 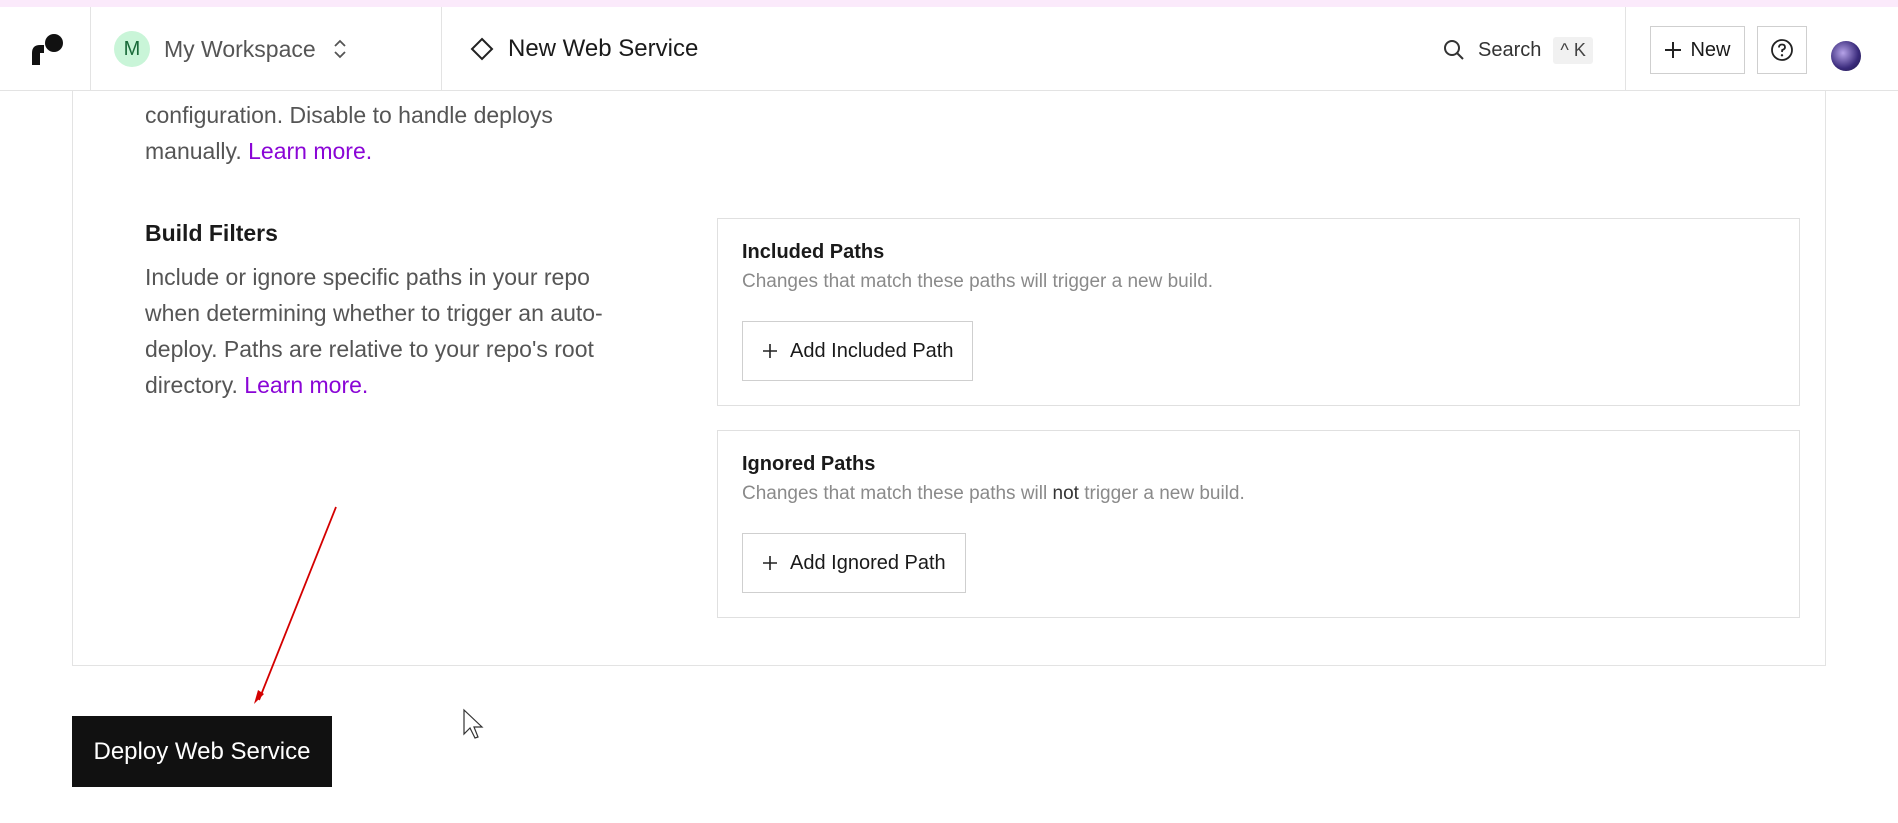 What do you see at coordinates (374, 385) in the screenshot?
I see `build-filters-line: directory. Learn more.` at bounding box center [374, 385].